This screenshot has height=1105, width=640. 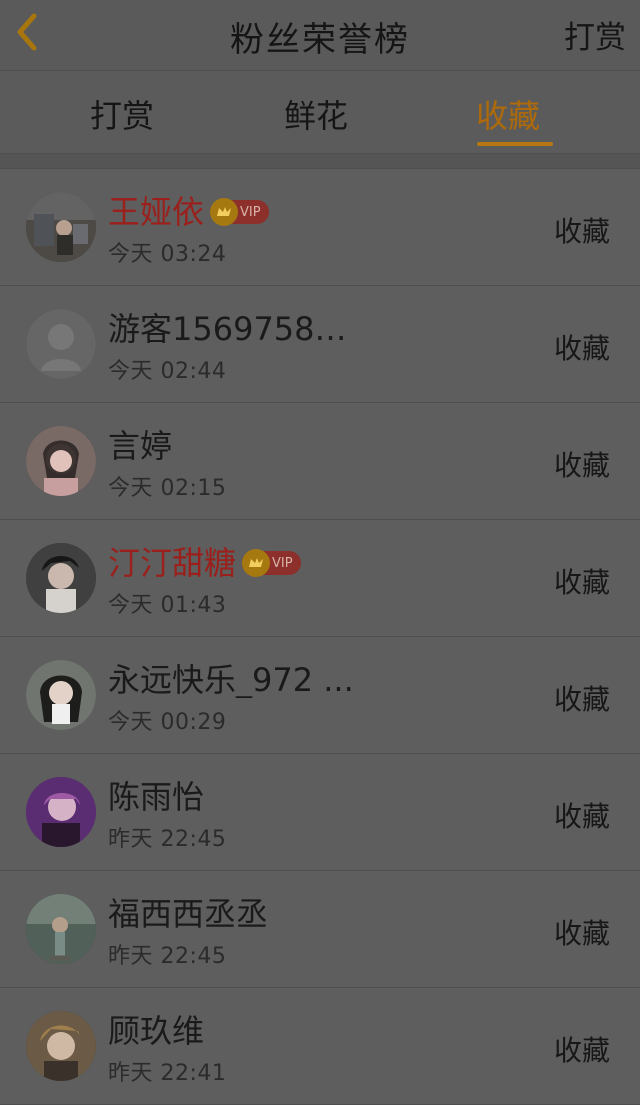 What do you see at coordinates (595, 34) in the screenshot?
I see `reward-button: 打赏` at bounding box center [595, 34].